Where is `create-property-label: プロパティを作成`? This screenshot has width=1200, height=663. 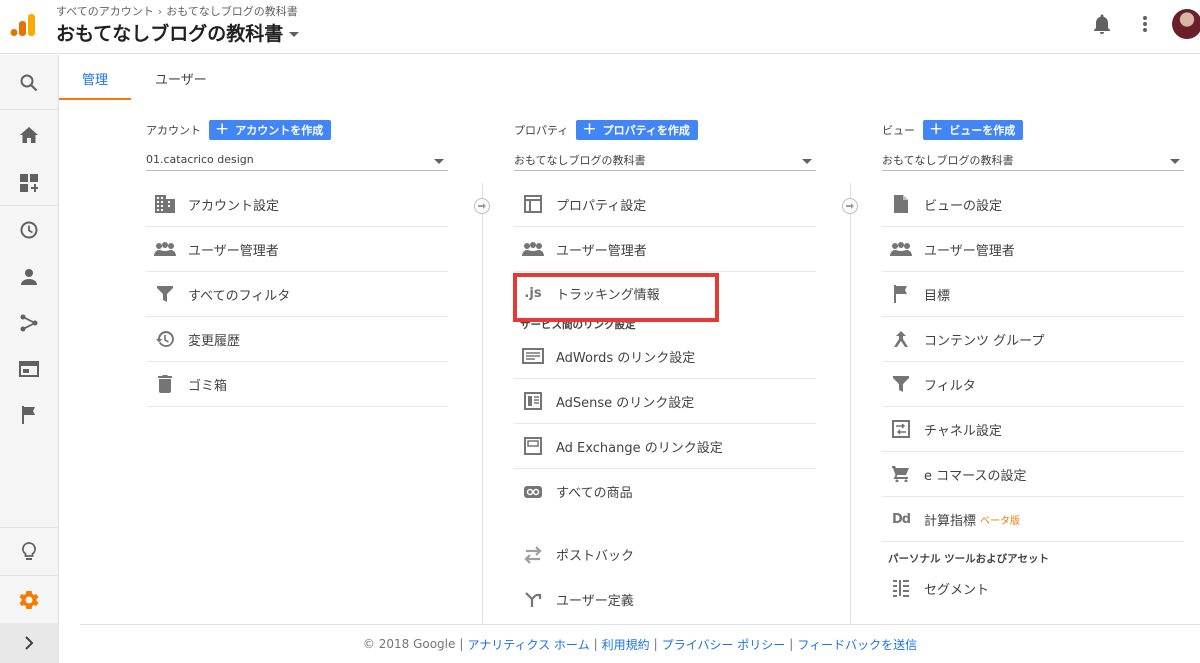 create-property-label: プロパティを作成 is located at coordinates (646, 130).